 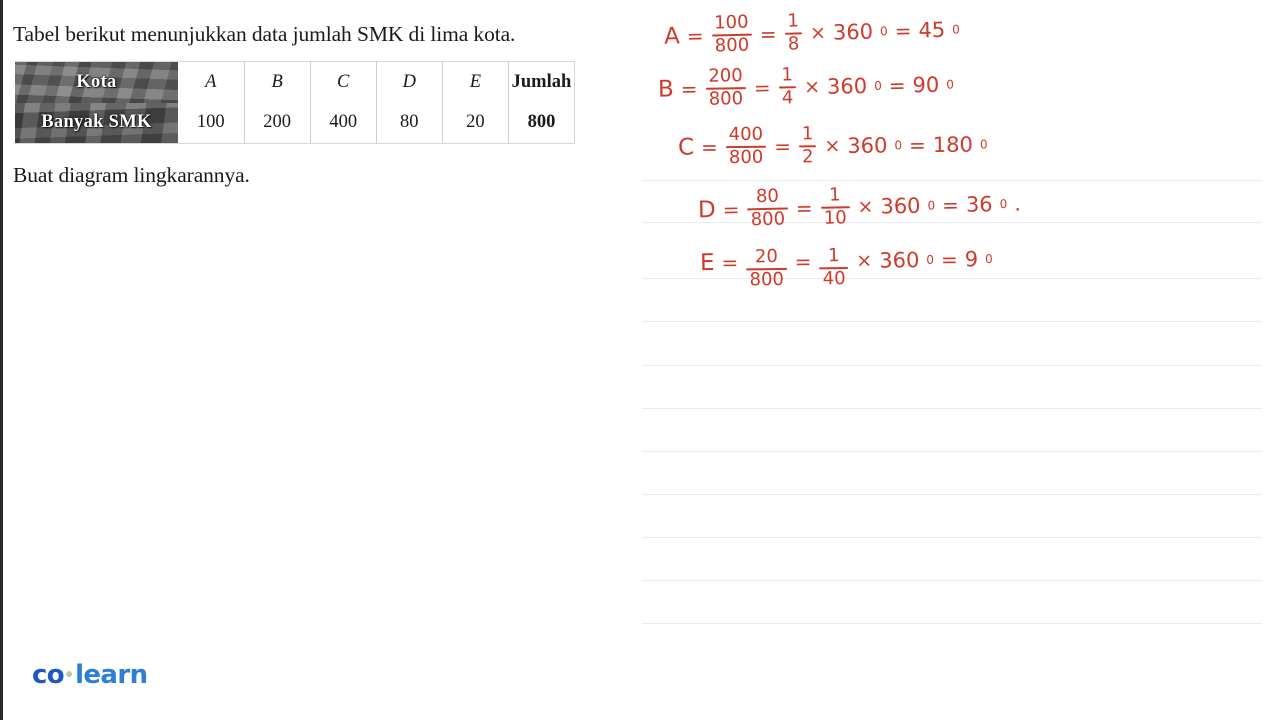 What do you see at coordinates (793, 21) in the screenshot?
I see `answer-a-simple-numerator: 1` at bounding box center [793, 21].